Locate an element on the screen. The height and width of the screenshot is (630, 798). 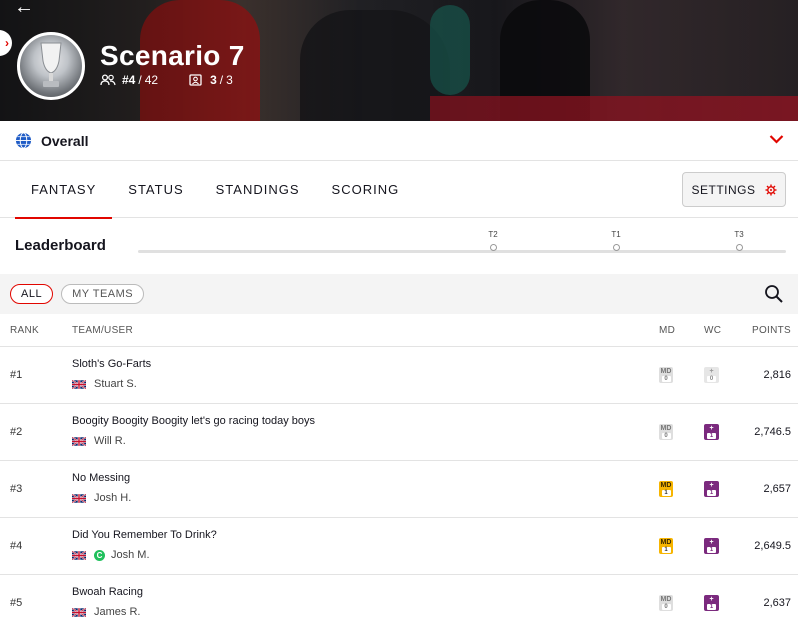
leaderboard-header: Leaderboard T2 T1 T3 is located at coordinates (399, 246).